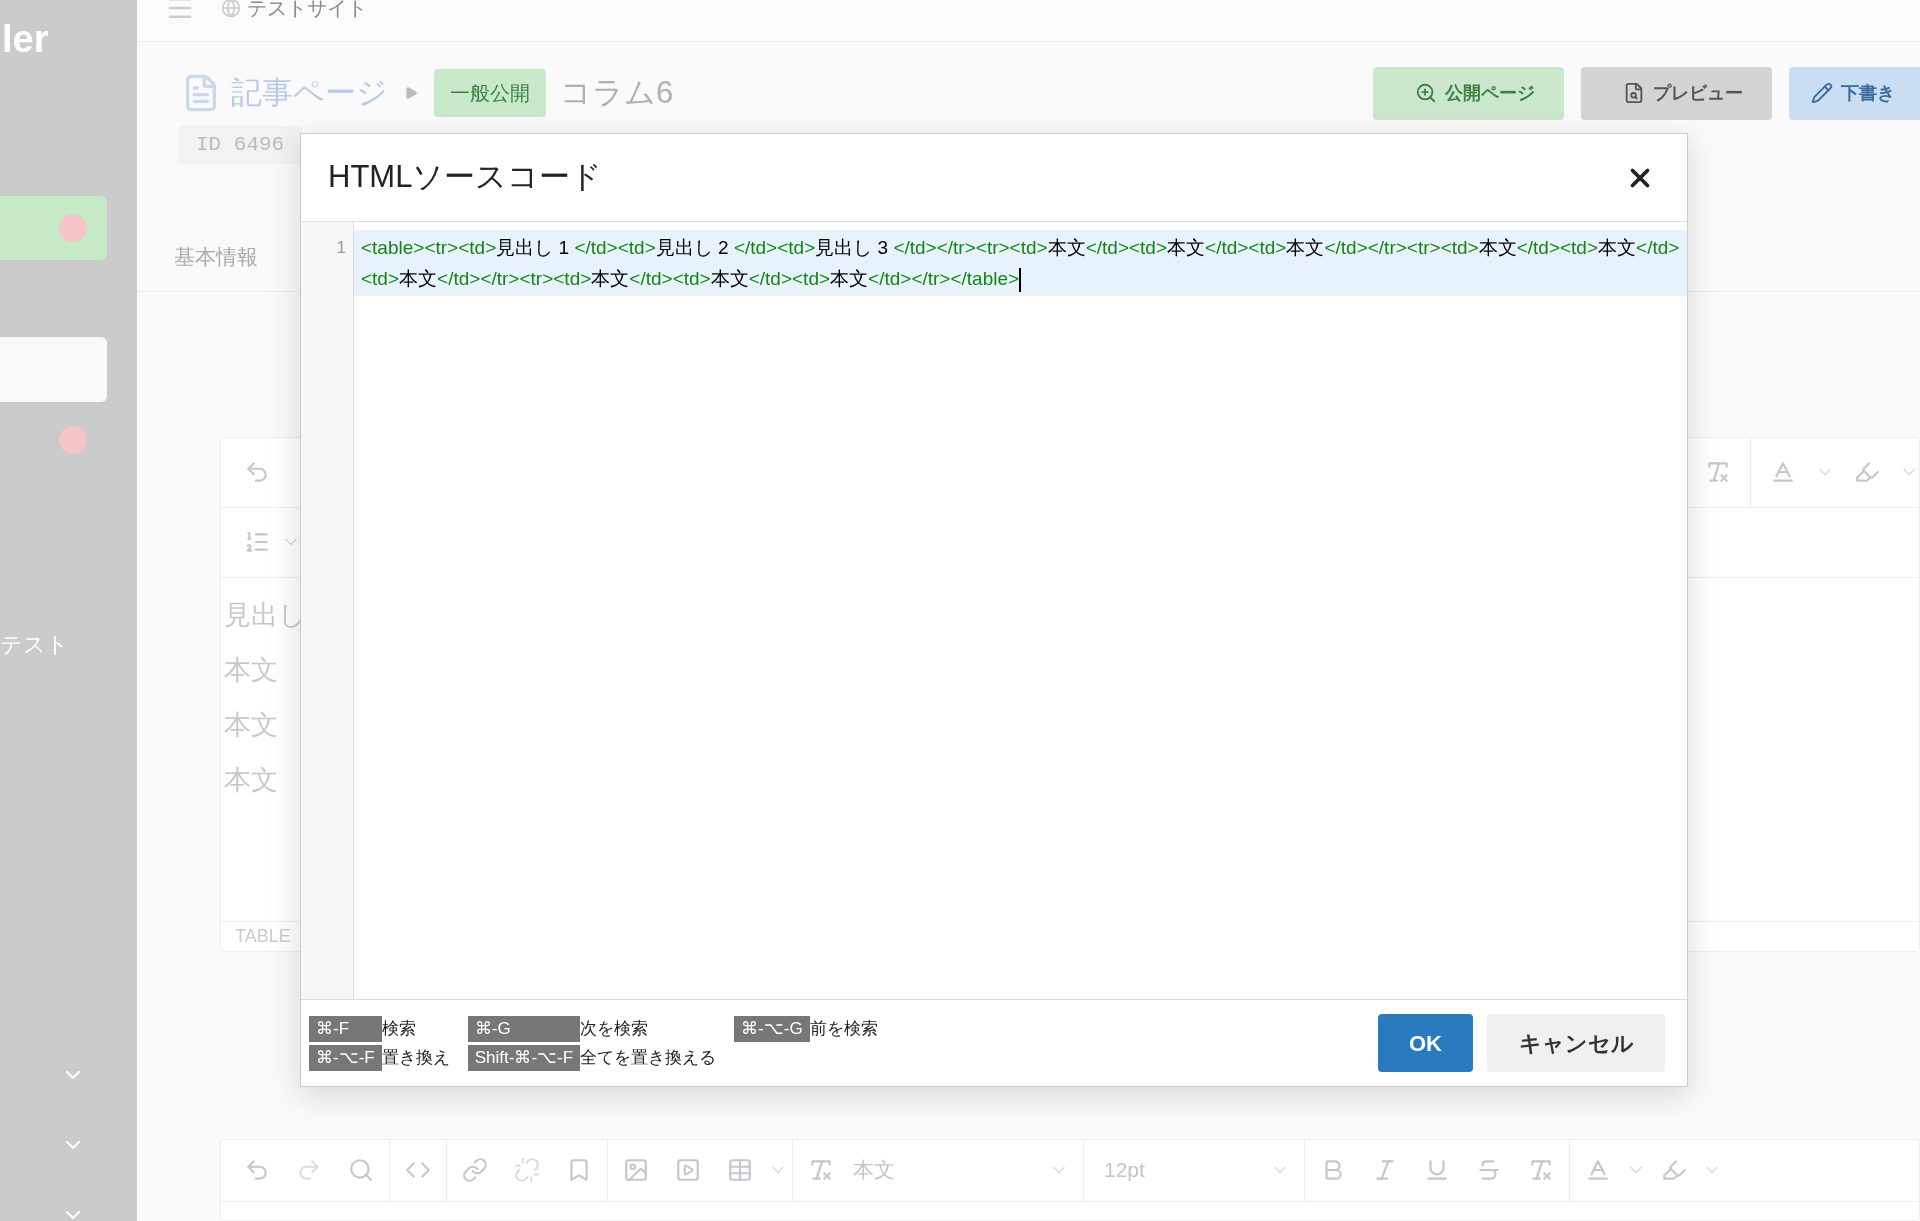 Image resolution: width=1920 pixels, height=1221 pixels. Describe the element at coordinates (490, 93) in the screenshot. I see `status-badge: 一般公開` at that location.